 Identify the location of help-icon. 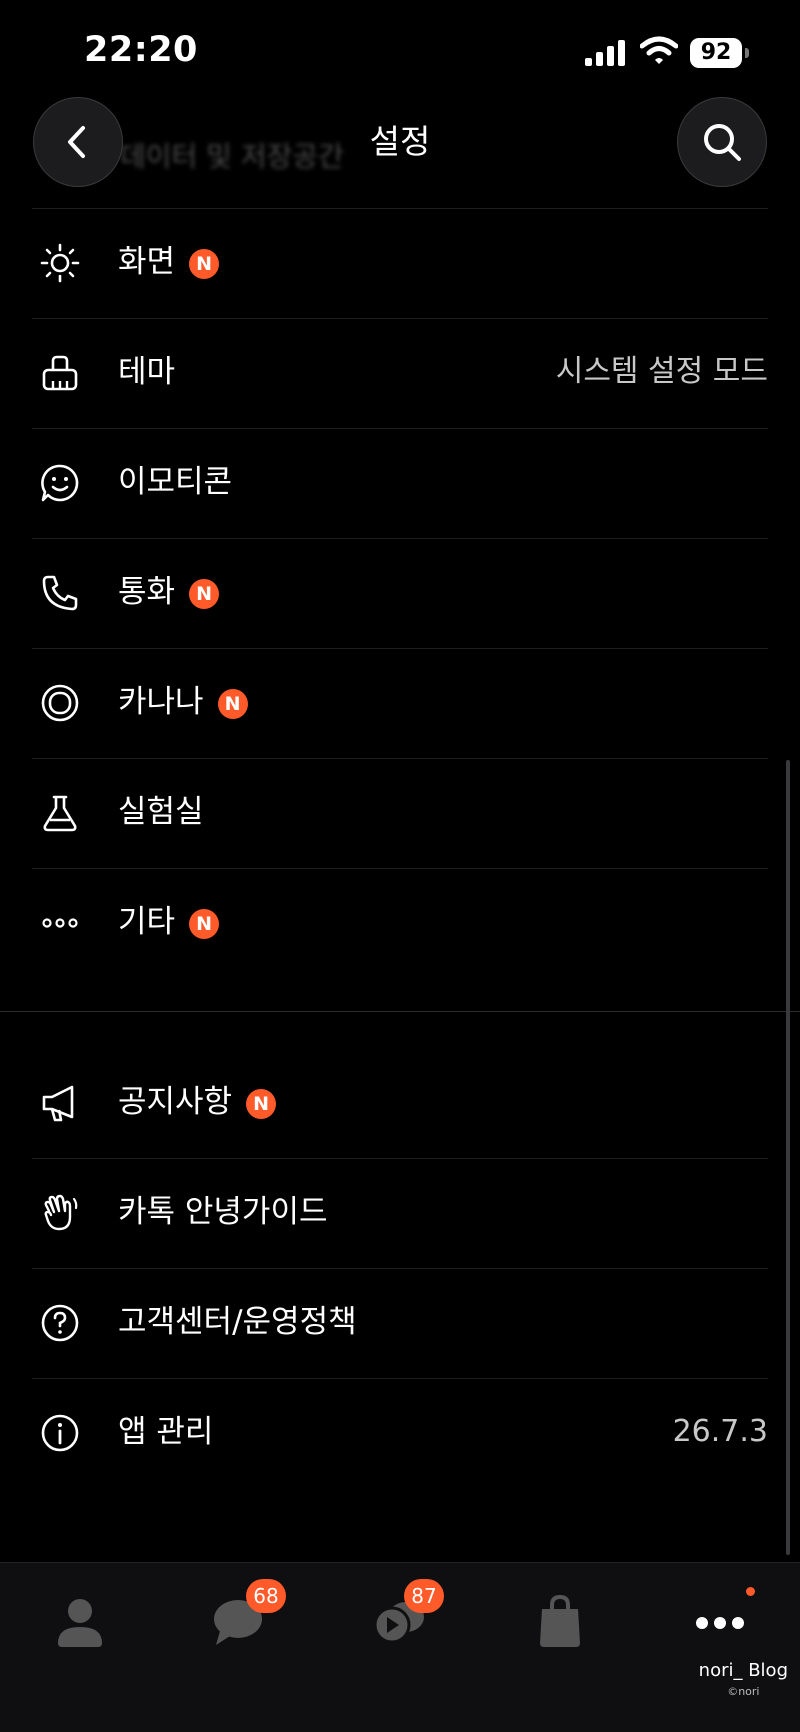
(60, 1323).